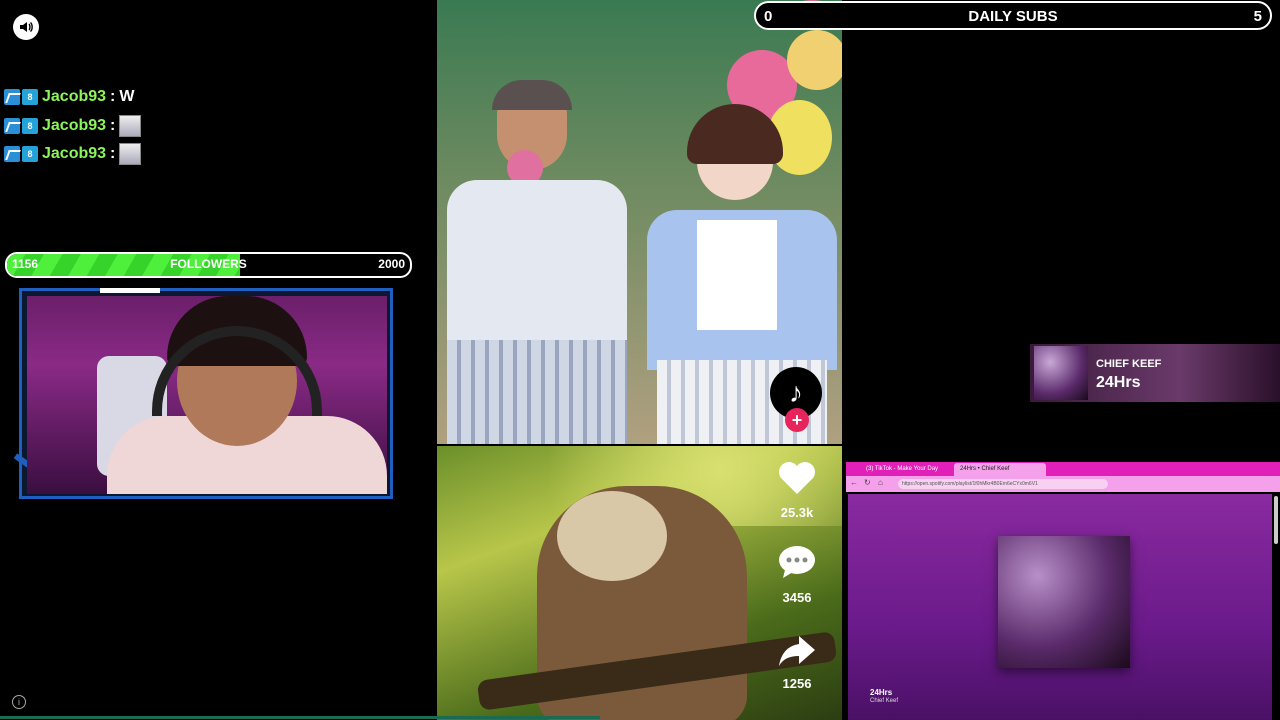 The height and width of the screenshot is (720, 1280). I want to click on comment-icon, so click(797, 562).